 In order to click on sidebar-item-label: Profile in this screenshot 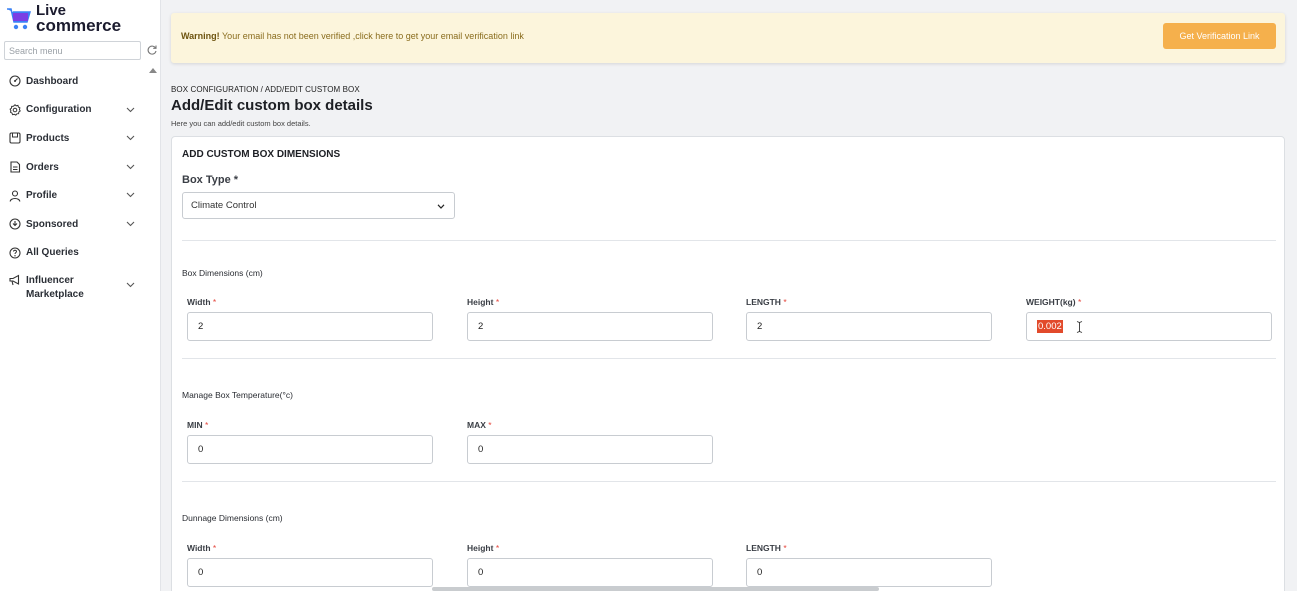, I will do `click(42, 196)`.